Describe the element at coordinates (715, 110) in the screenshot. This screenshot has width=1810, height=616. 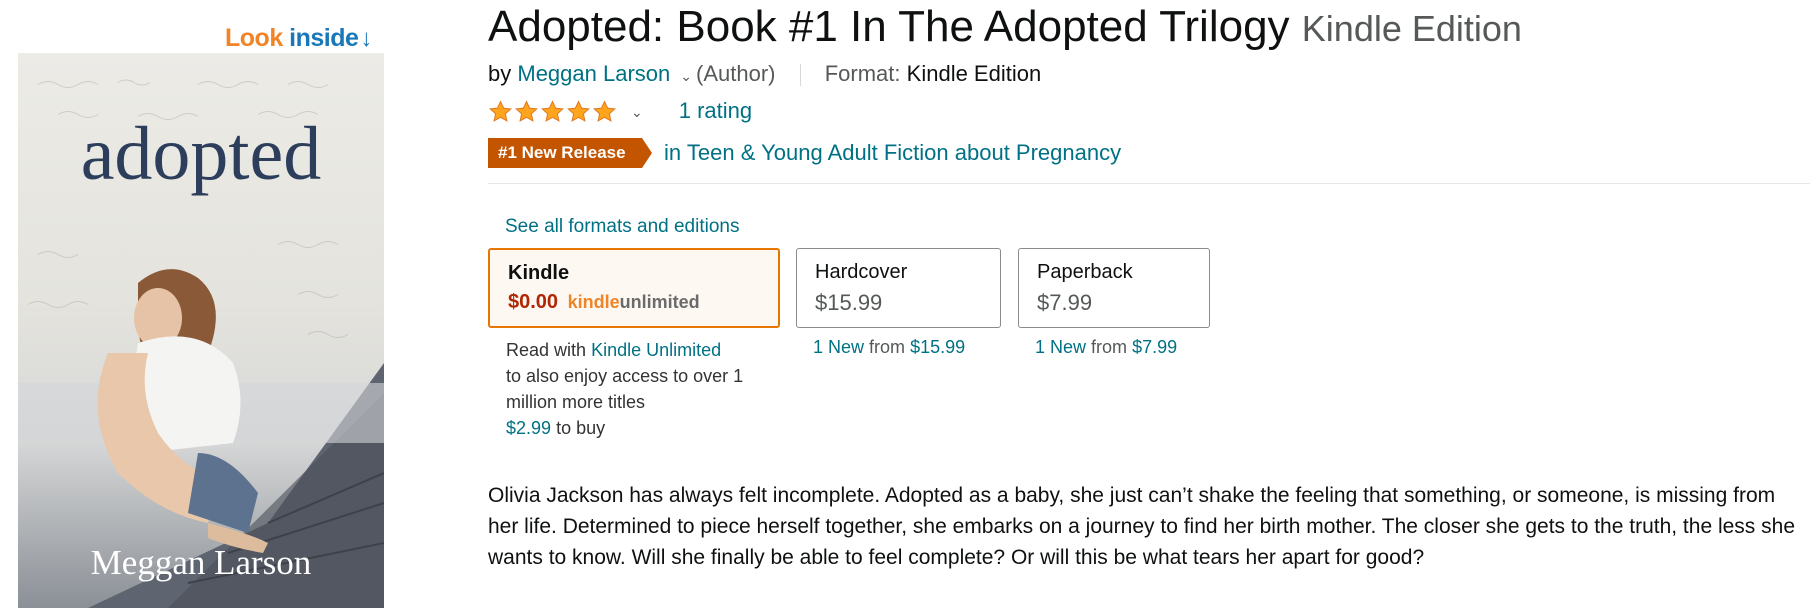
I see `rating-count-link: 1 rating` at that location.